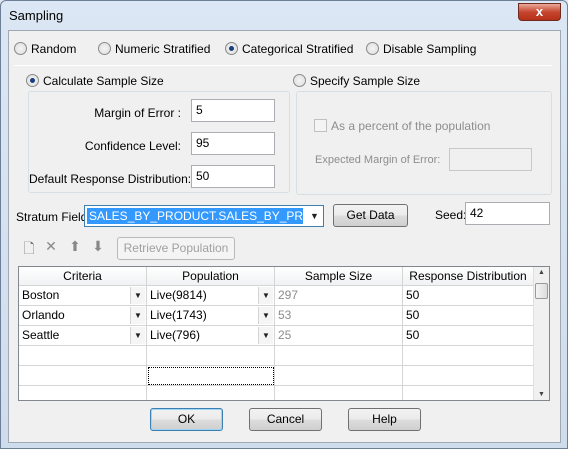  I want to click on stratum-field-dropdown: SALES_BY_PRODUCT.SALES_BY_PRODU ▼, so click(204, 216).